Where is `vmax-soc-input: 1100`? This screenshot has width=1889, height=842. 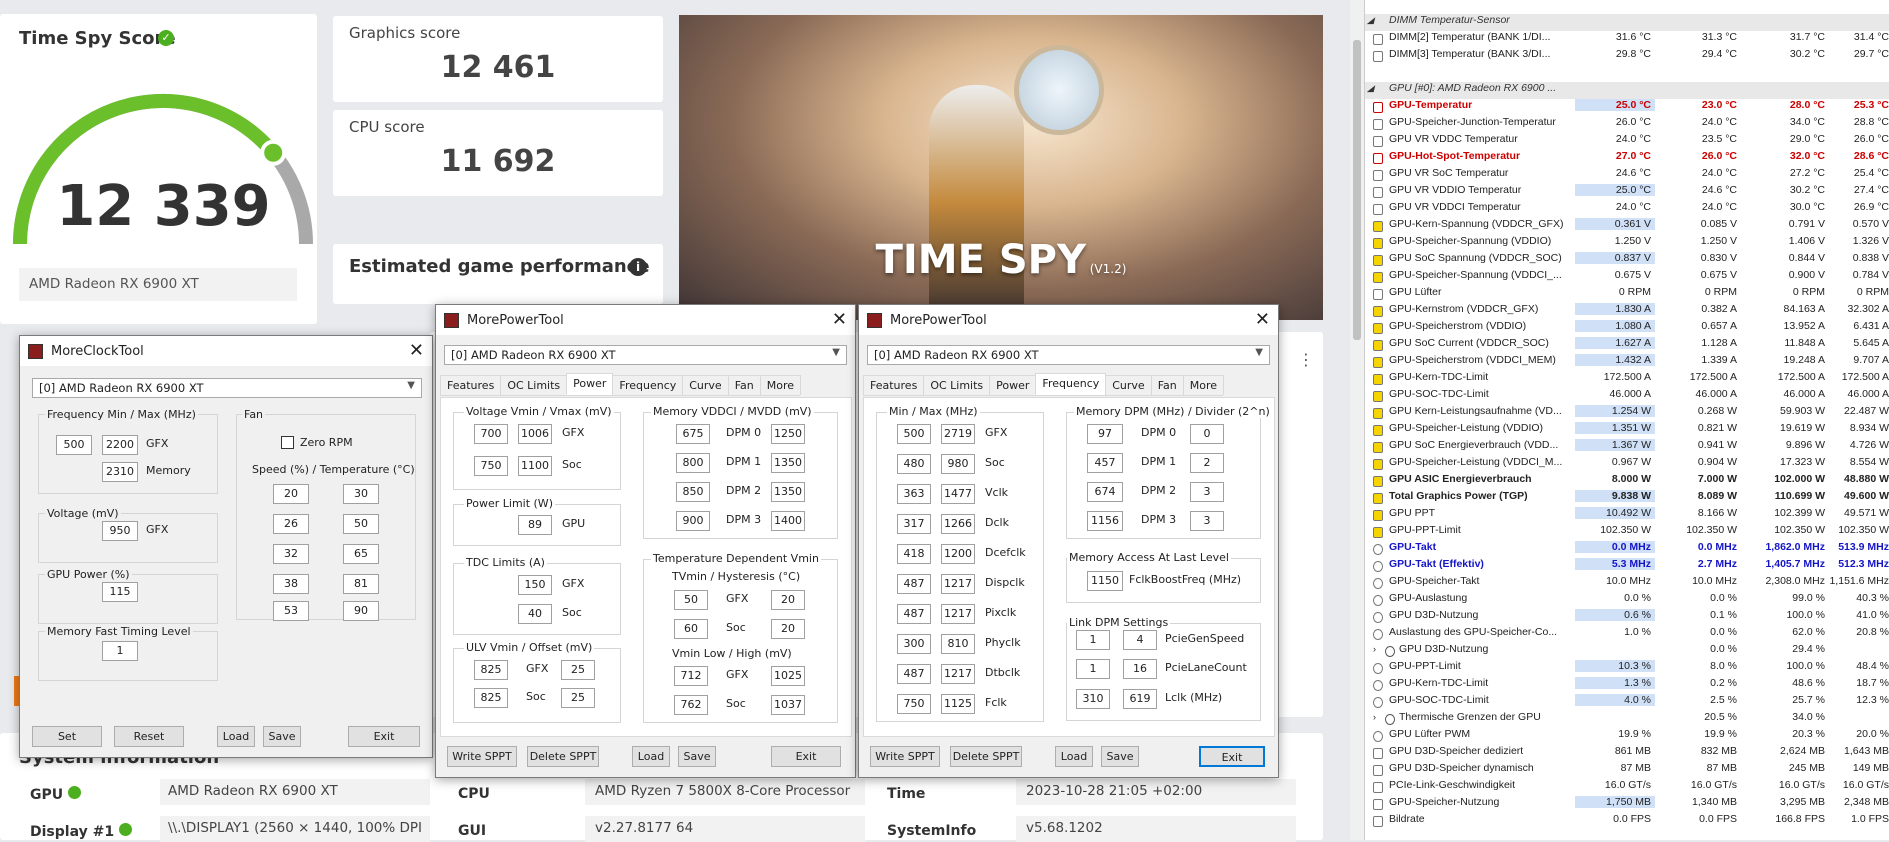
vmax-soc-input: 1100 is located at coordinates (535, 466).